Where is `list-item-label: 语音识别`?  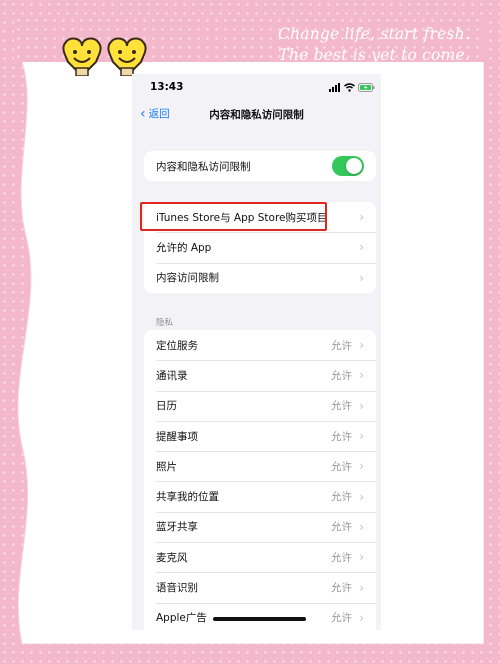 list-item-label: 语音识别 is located at coordinates (177, 588).